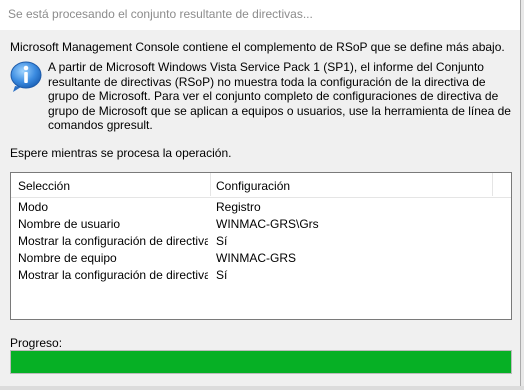 This screenshot has height=390, width=524. Describe the element at coordinates (33, 207) in the screenshot. I see `cell-seleccion: Modo` at that location.